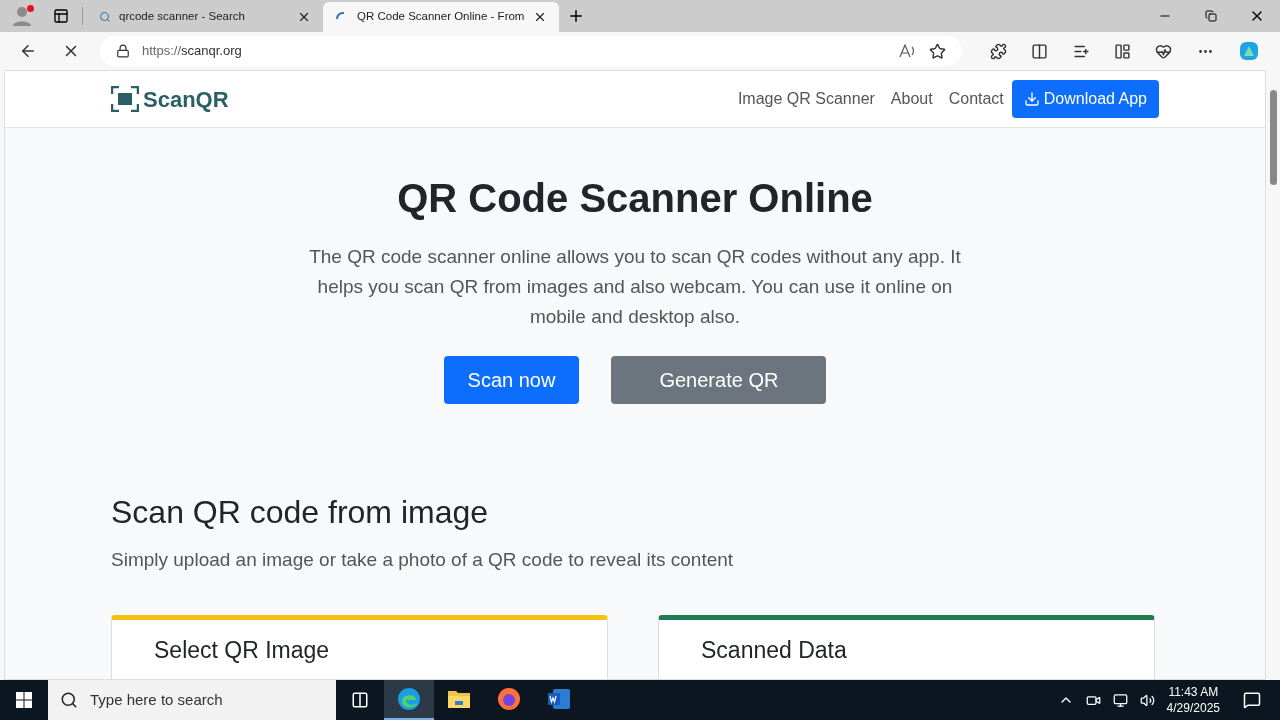  I want to click on browser-icon, so click(409, 699).